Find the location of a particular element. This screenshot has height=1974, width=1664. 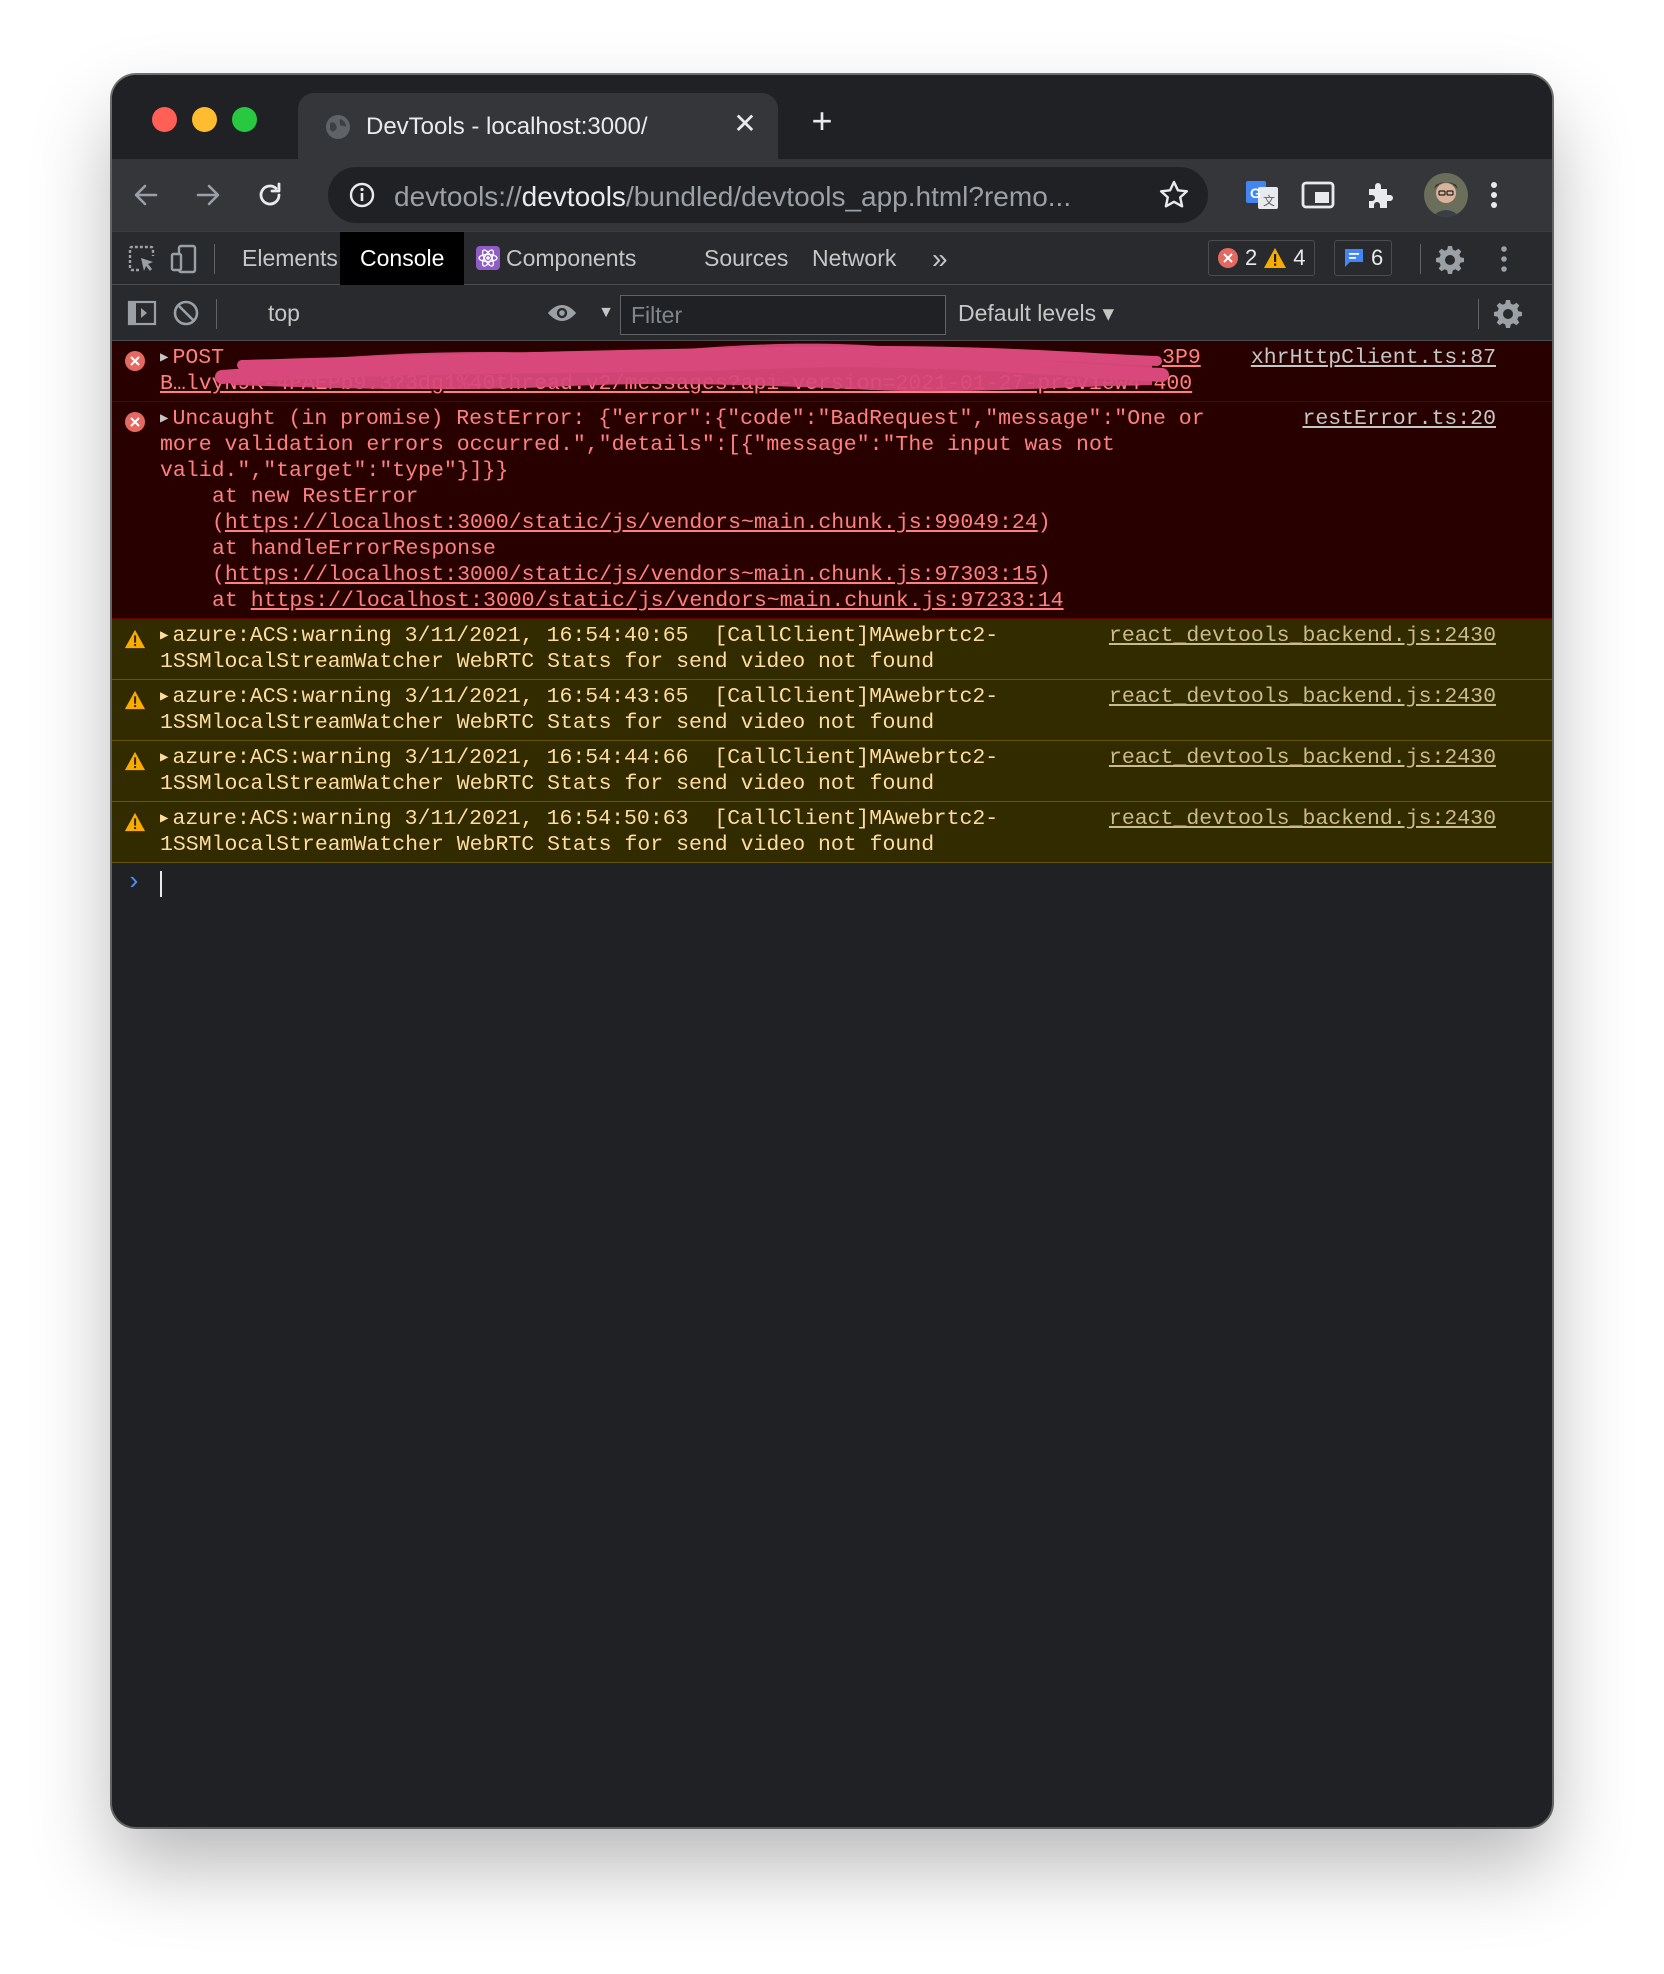

back-button is located at coordinates (146, 195).